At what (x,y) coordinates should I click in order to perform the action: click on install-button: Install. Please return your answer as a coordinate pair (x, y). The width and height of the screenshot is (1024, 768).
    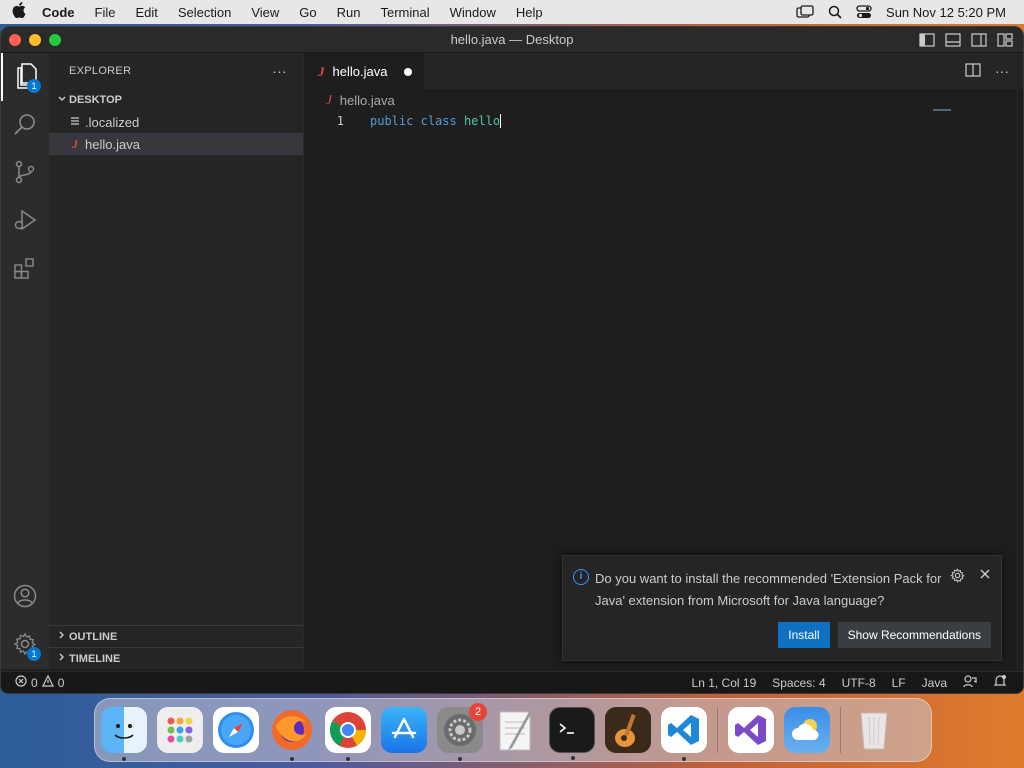
    Looking at the image, I should click on (804, 635).